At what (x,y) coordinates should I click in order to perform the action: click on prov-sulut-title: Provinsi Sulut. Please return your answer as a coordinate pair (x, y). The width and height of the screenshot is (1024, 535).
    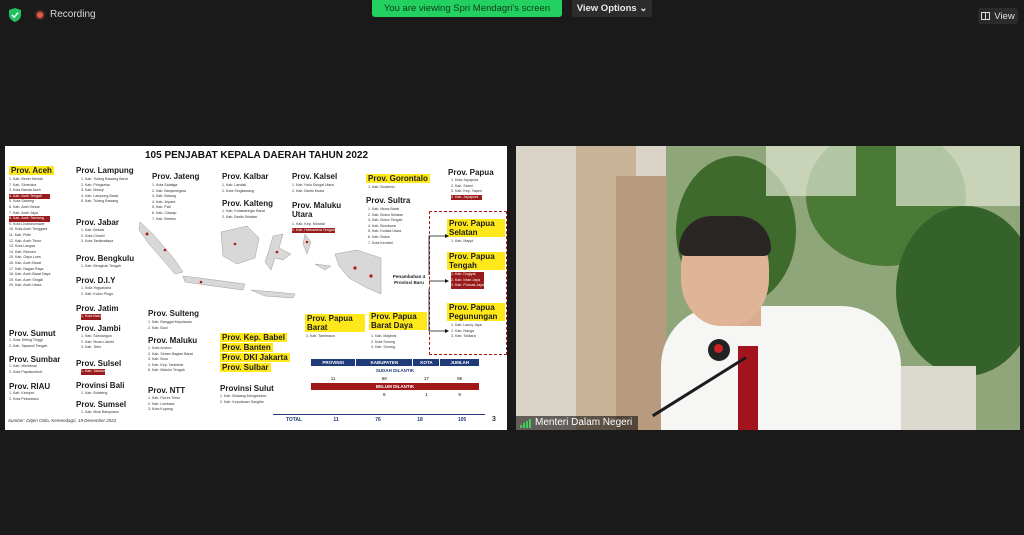
    Looking at the image, I should click on (247, 388).